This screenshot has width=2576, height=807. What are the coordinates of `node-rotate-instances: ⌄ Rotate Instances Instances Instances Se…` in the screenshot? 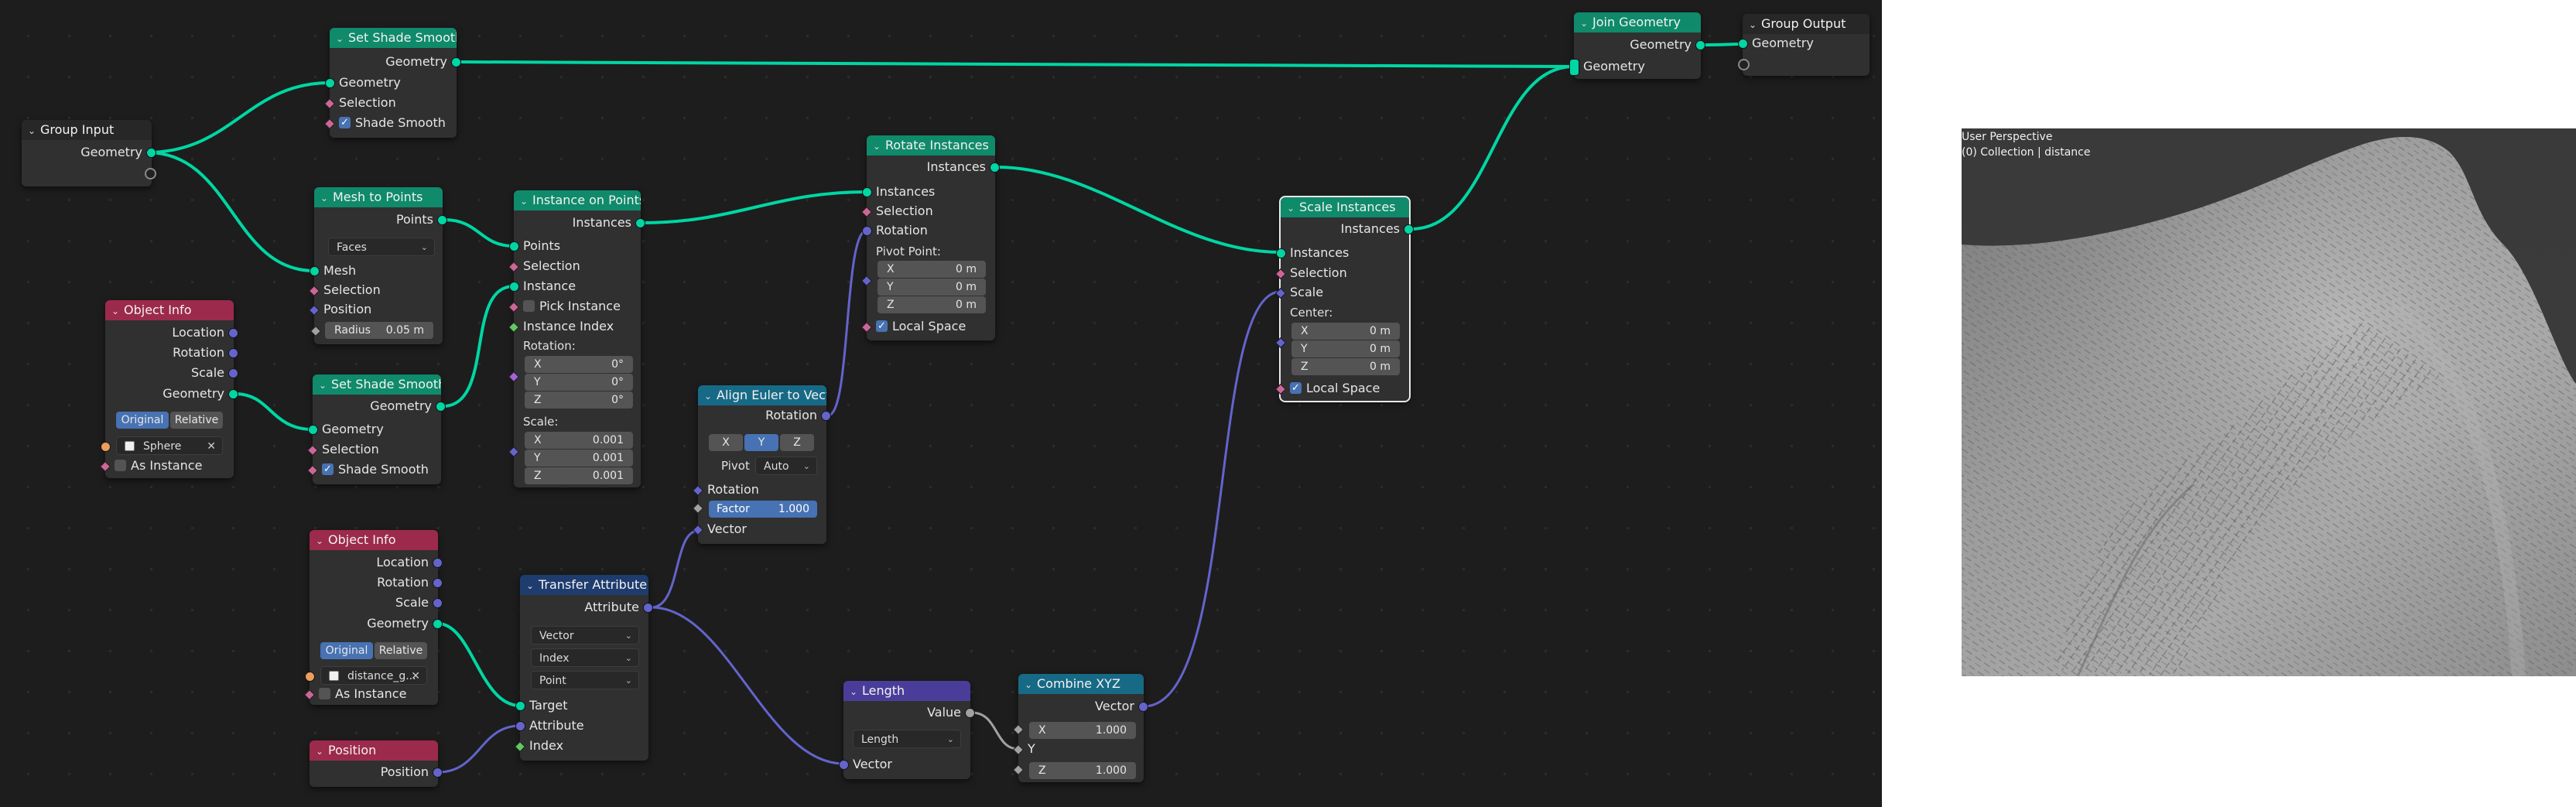 It's located at (930, 237).